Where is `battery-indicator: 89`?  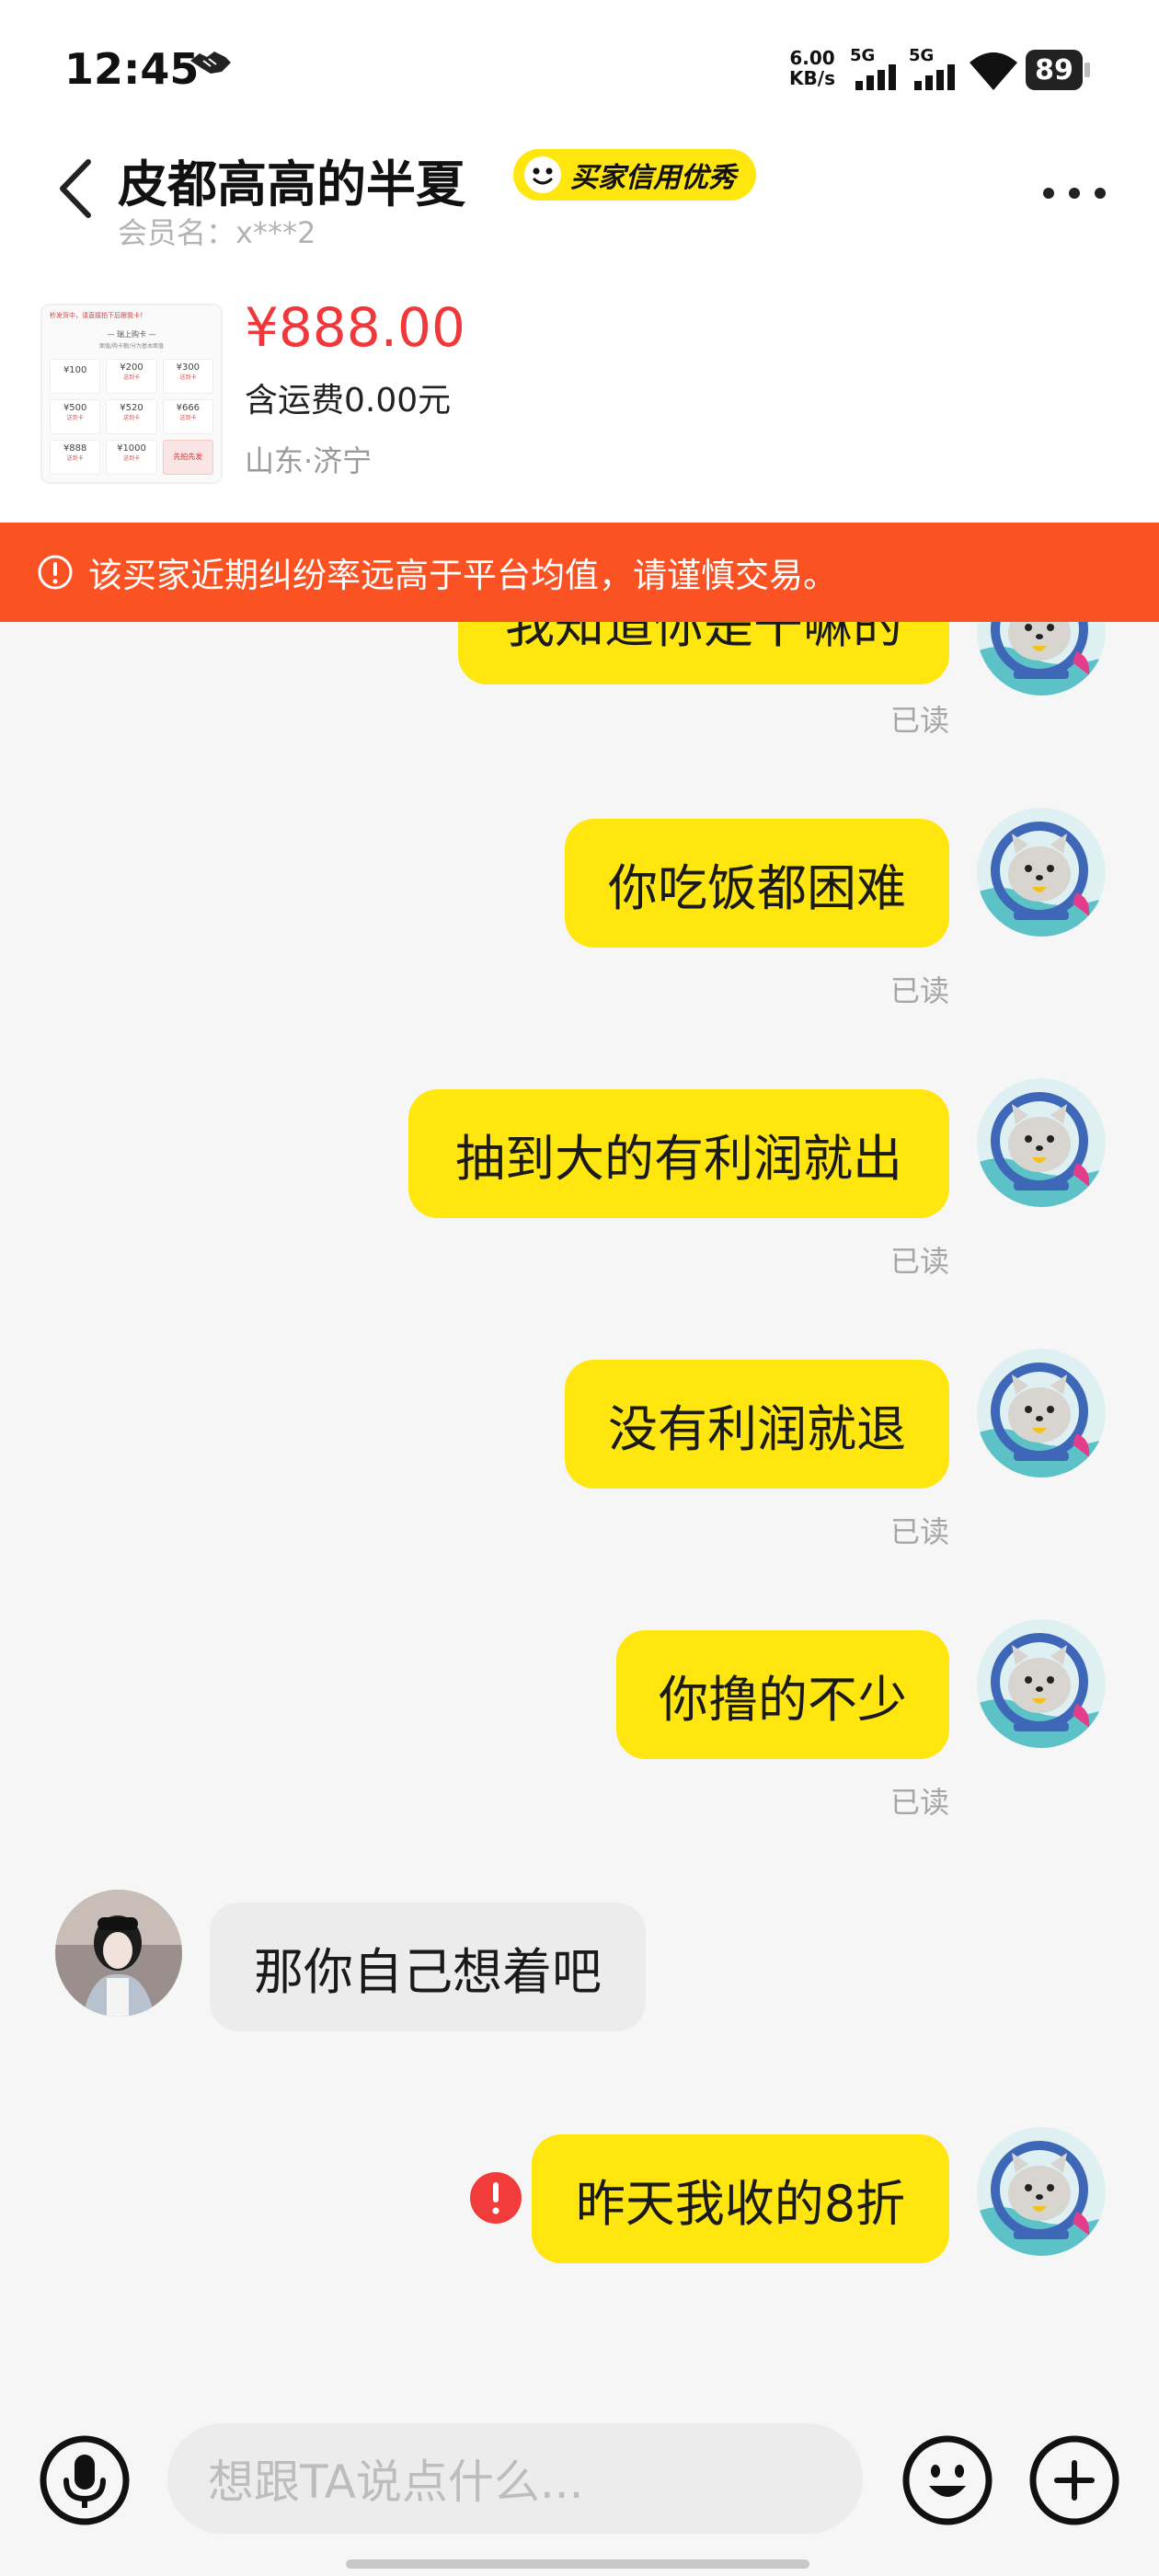
battery-indicator: 89 is located at coordinates (1059, 70).